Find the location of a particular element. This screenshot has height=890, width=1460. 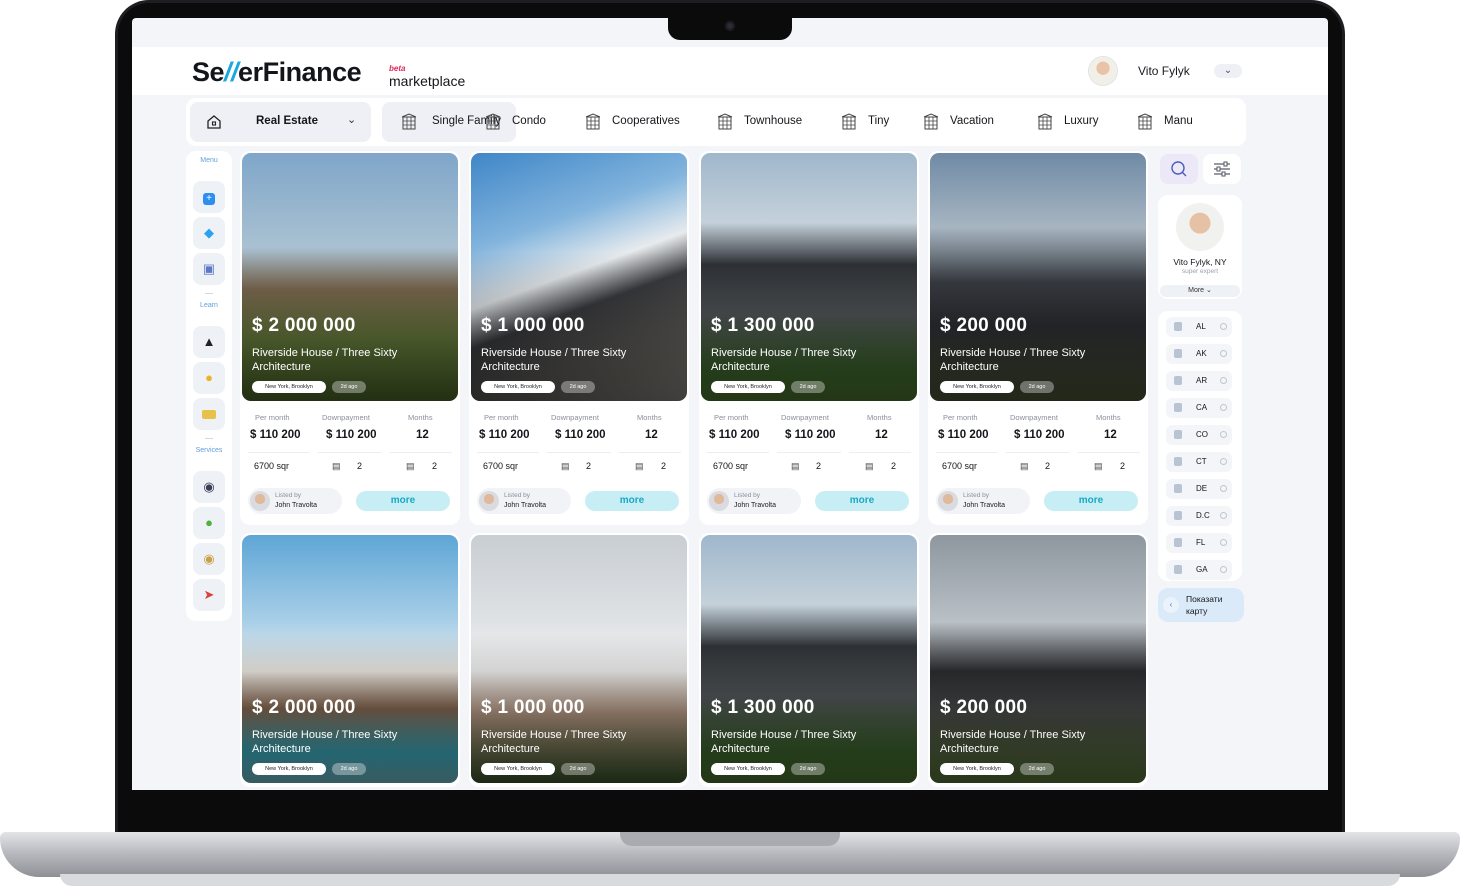

lister-name: John Travolta is located at coordinates (296, 505).